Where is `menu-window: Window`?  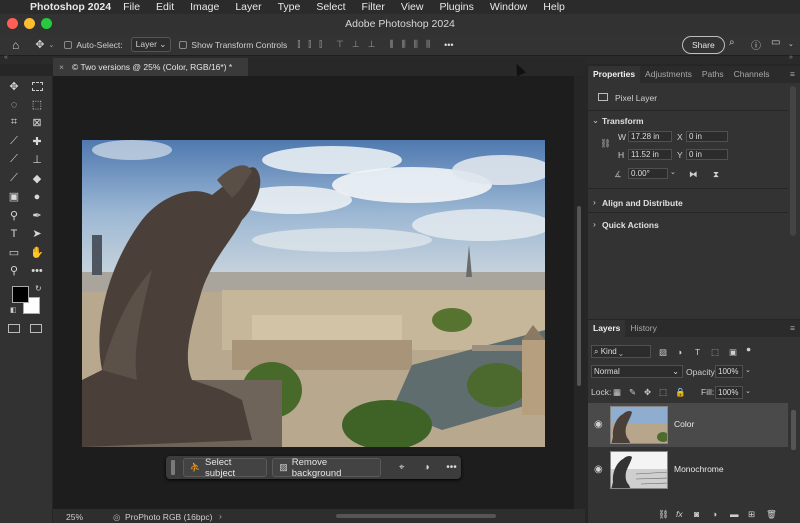
menu-window: Window is located at coordinates (508, 7).